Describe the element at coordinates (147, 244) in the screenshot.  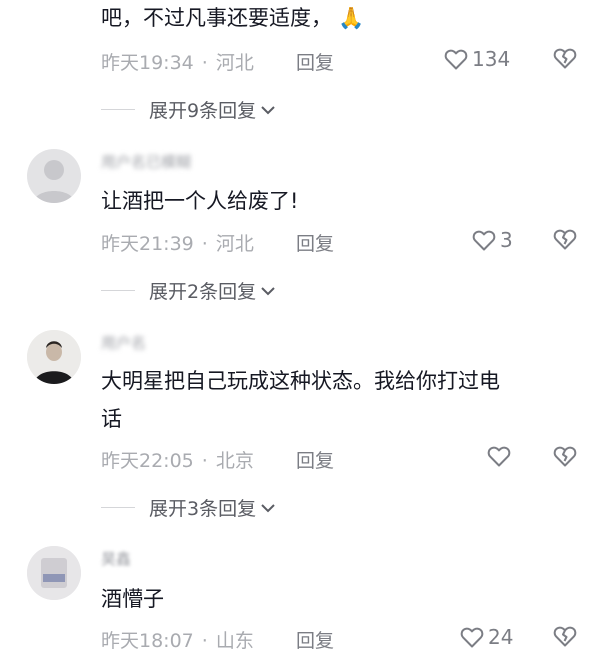
I see `comment-time: 昨天21:39` at that location.